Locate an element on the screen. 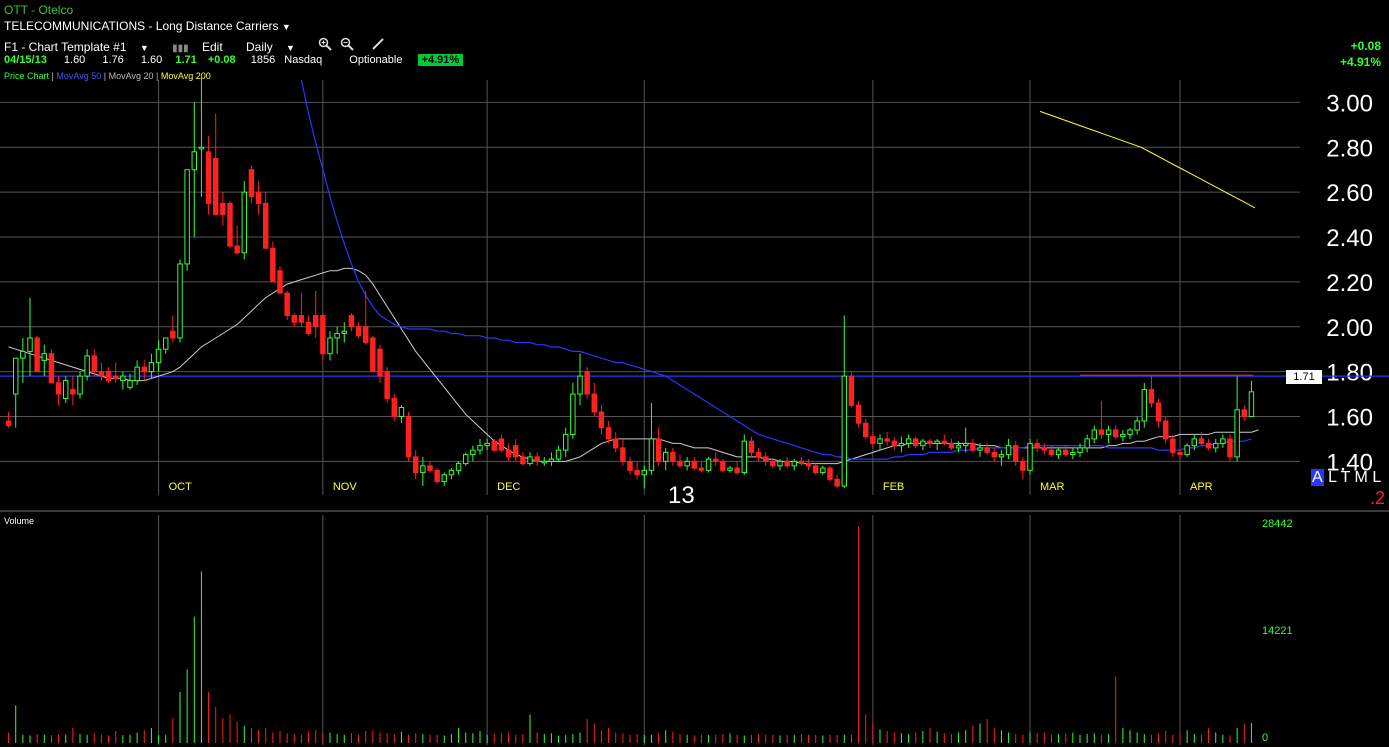 This screenshot has width=1389, height=747. scale-button-l2: L is located at coordinates (1376, 477).